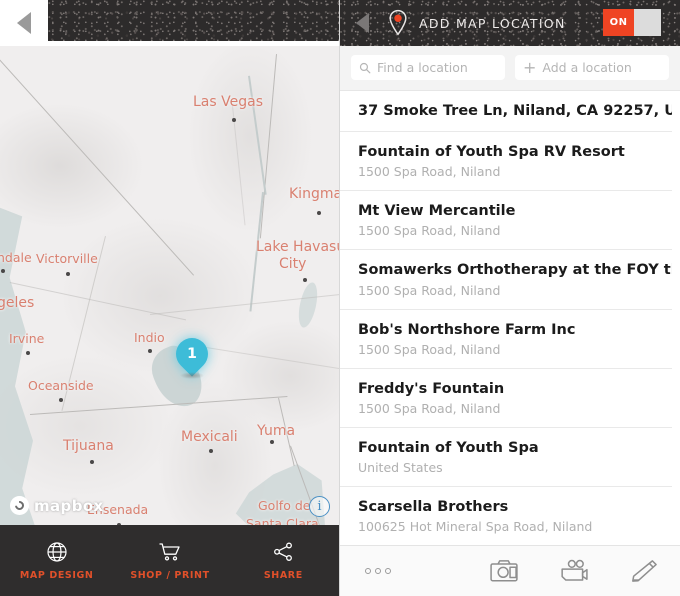 The height and width of the screenshot is (596, 680). Describe the element at coordinates (170, 575) in the screenshot. I see `toolbar-label: SHOP / PRINT` at that location.